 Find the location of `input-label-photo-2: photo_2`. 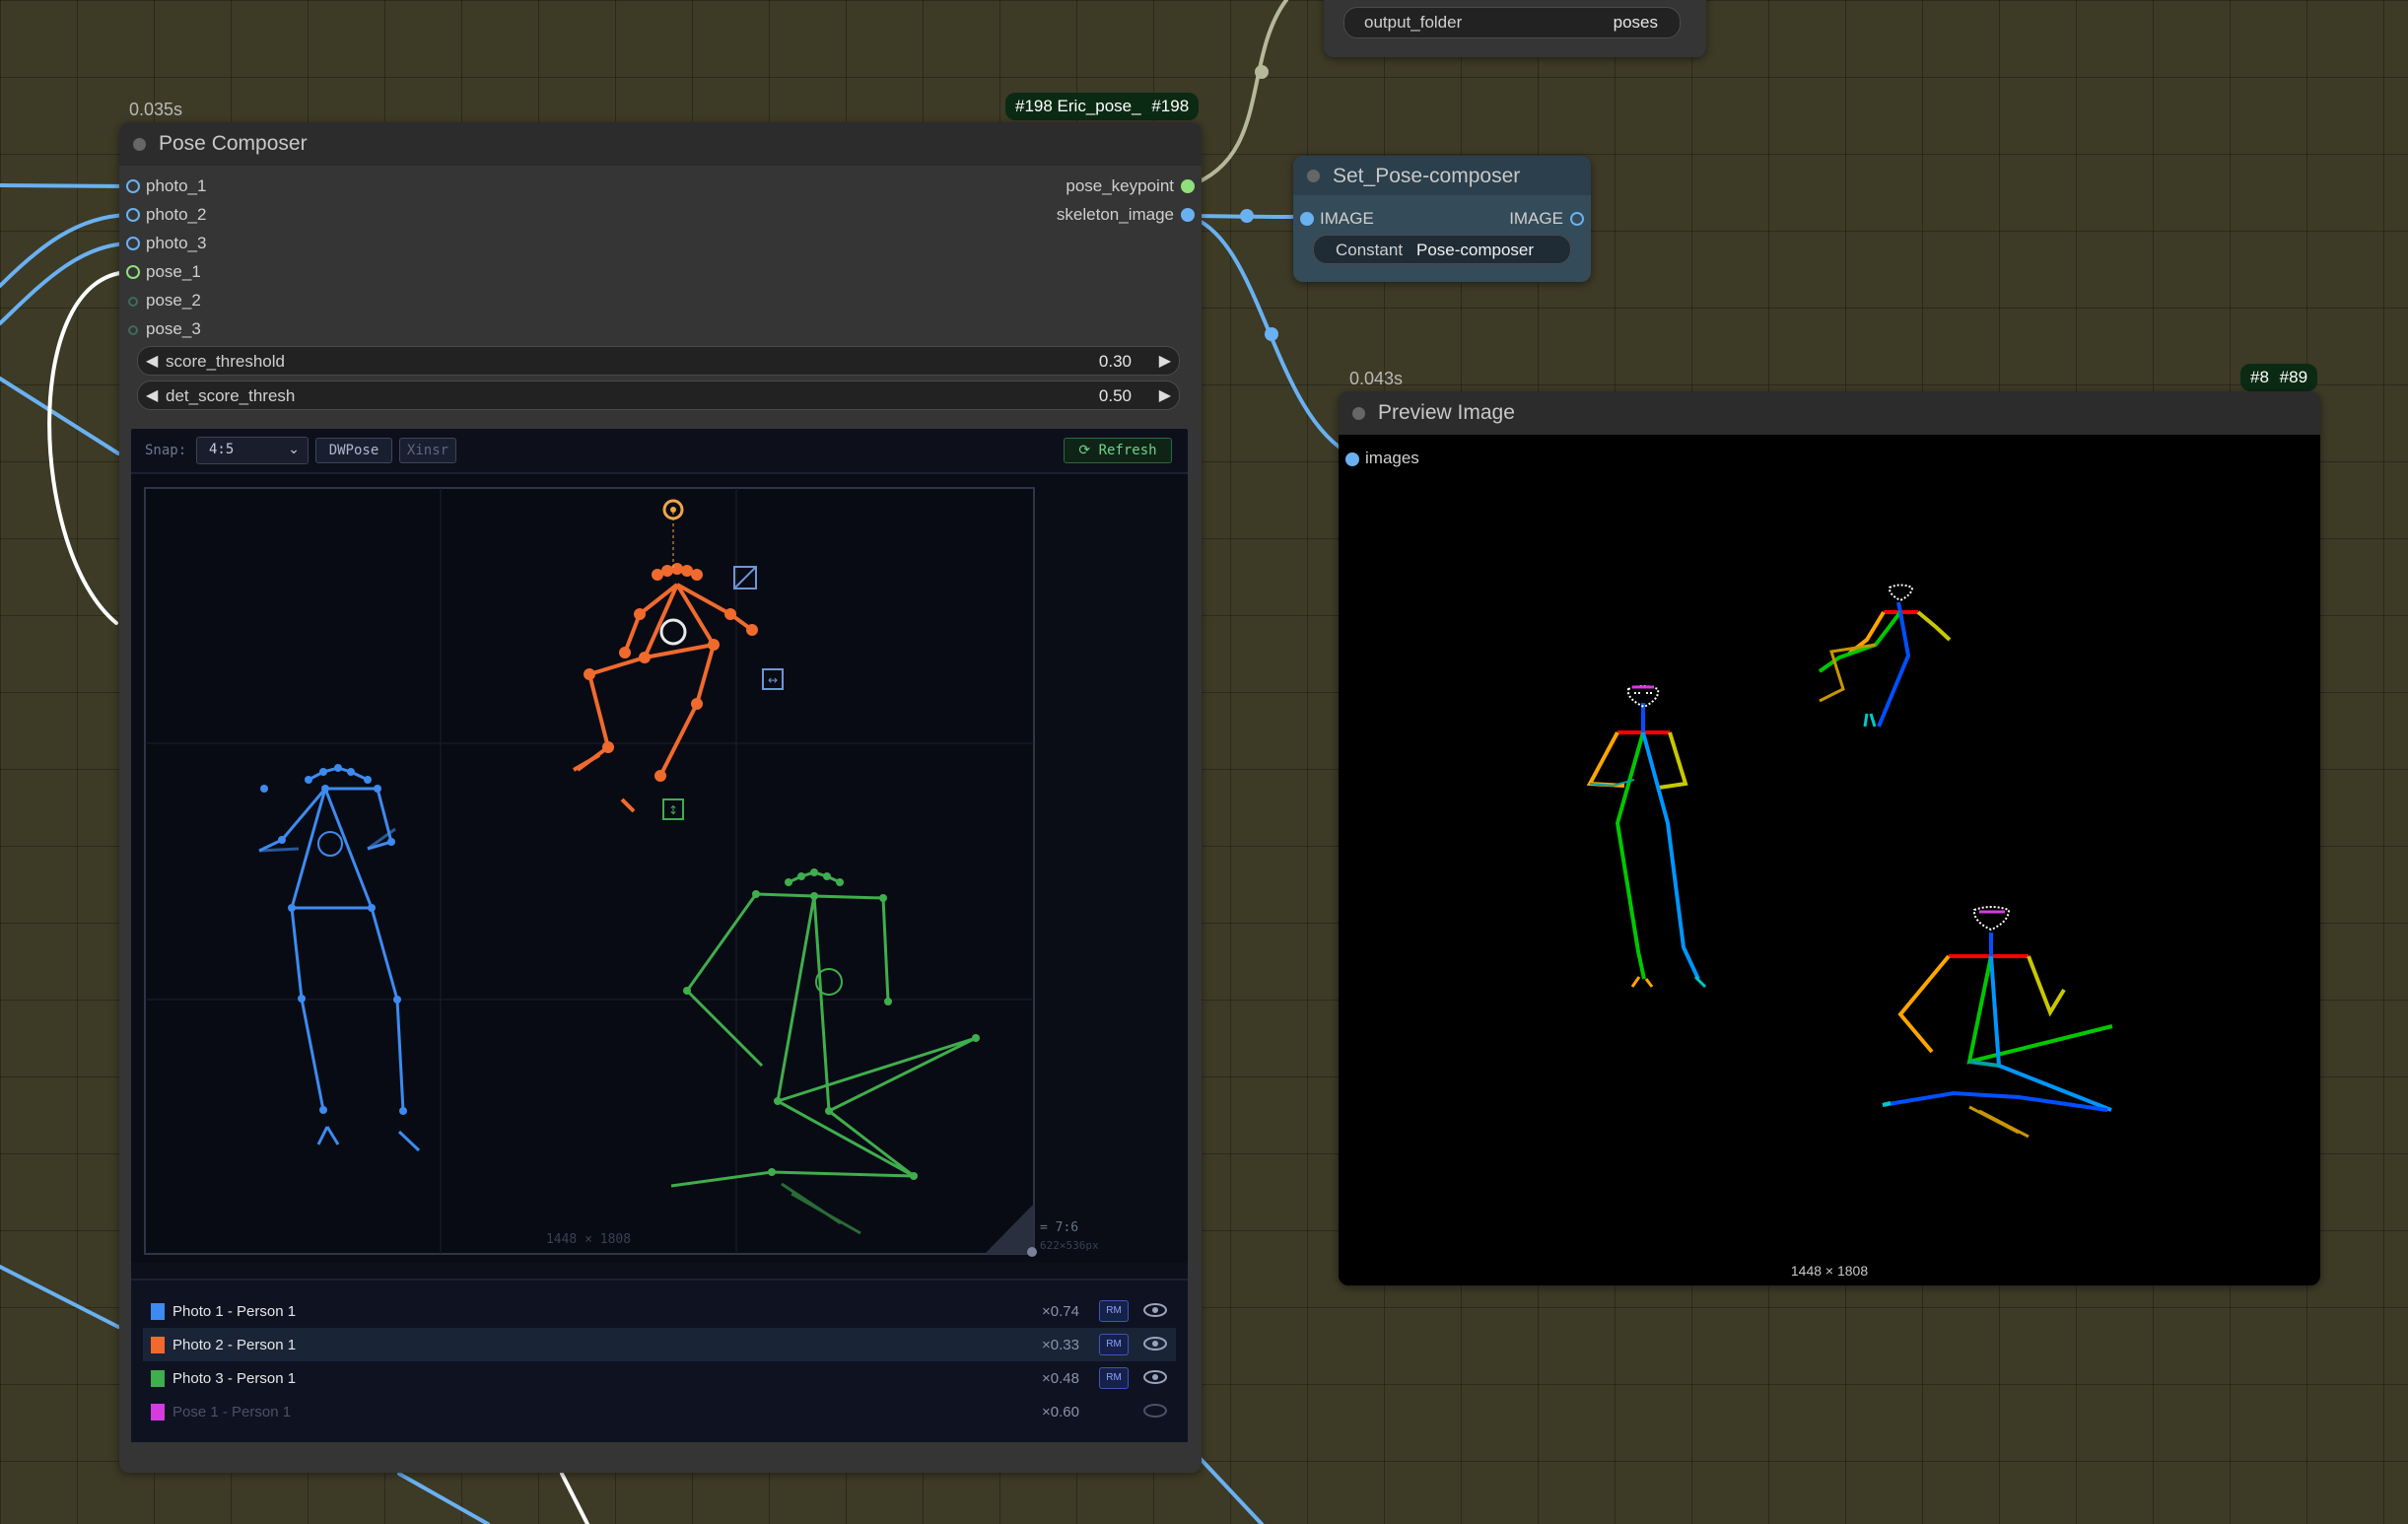

input-label-photo-2: photo_2 is located at coordinates (176, 214).